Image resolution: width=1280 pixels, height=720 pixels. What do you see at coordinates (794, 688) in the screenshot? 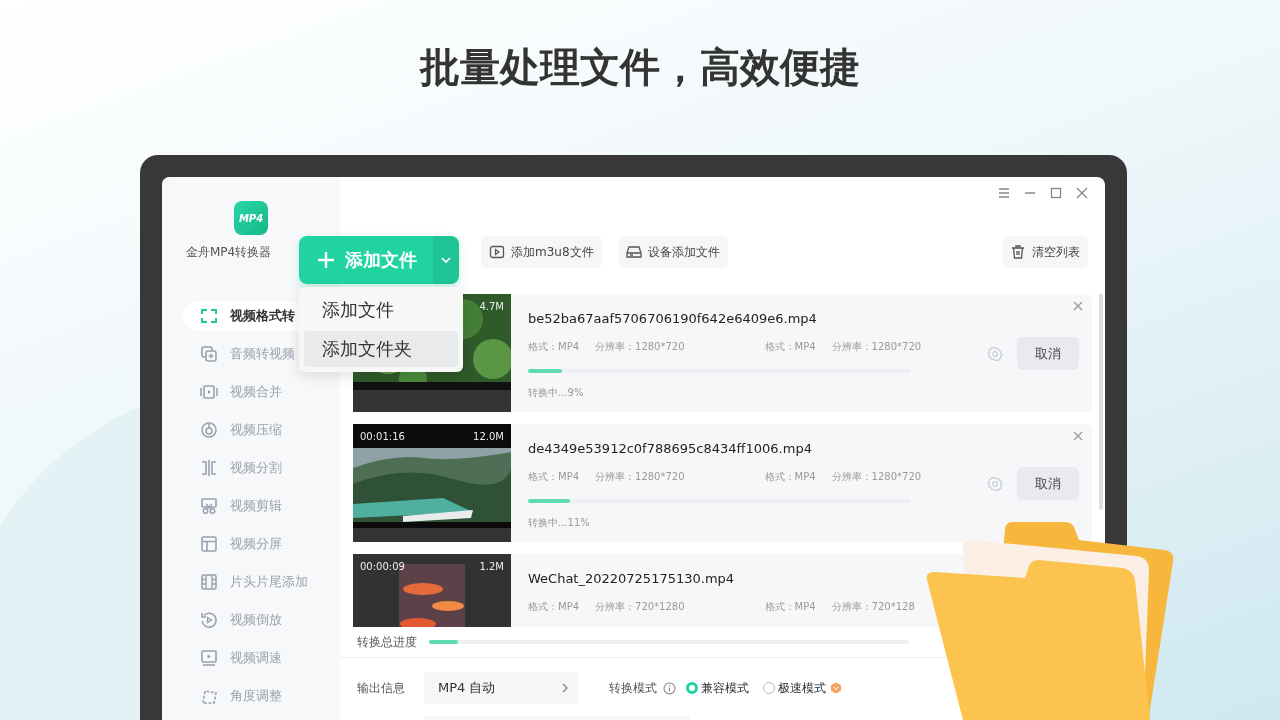
I see `mode-radio: 极速模式` at bounding box center [794, 688].